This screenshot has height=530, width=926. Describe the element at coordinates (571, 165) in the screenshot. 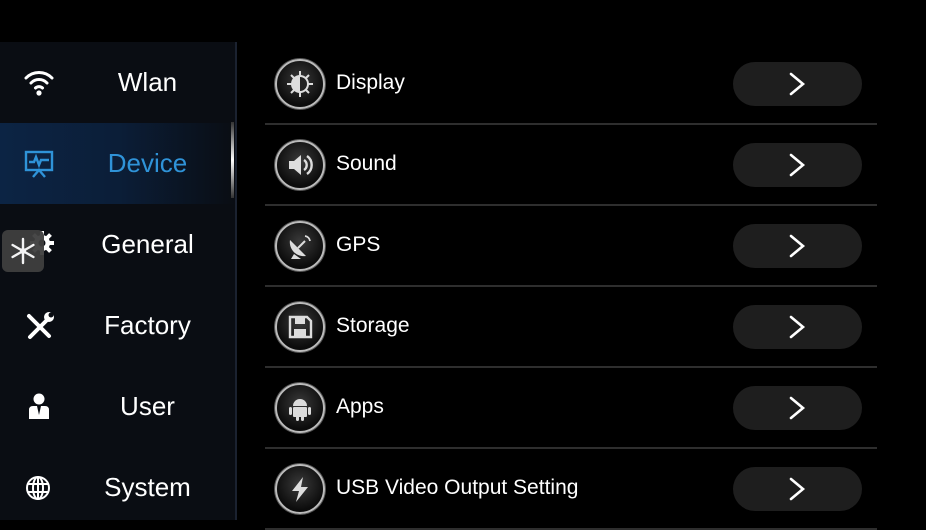

I see `settings-row-sound: Sound` at that location.